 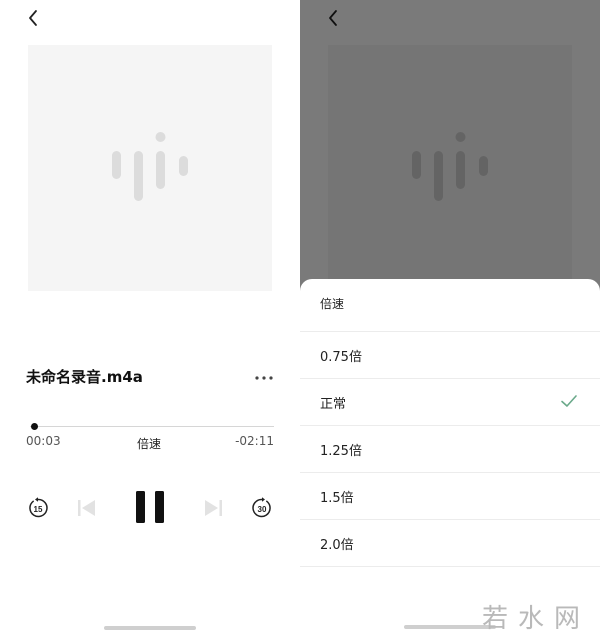 I want to click on speed-option-label: 正常, so click(x=333, y=404).